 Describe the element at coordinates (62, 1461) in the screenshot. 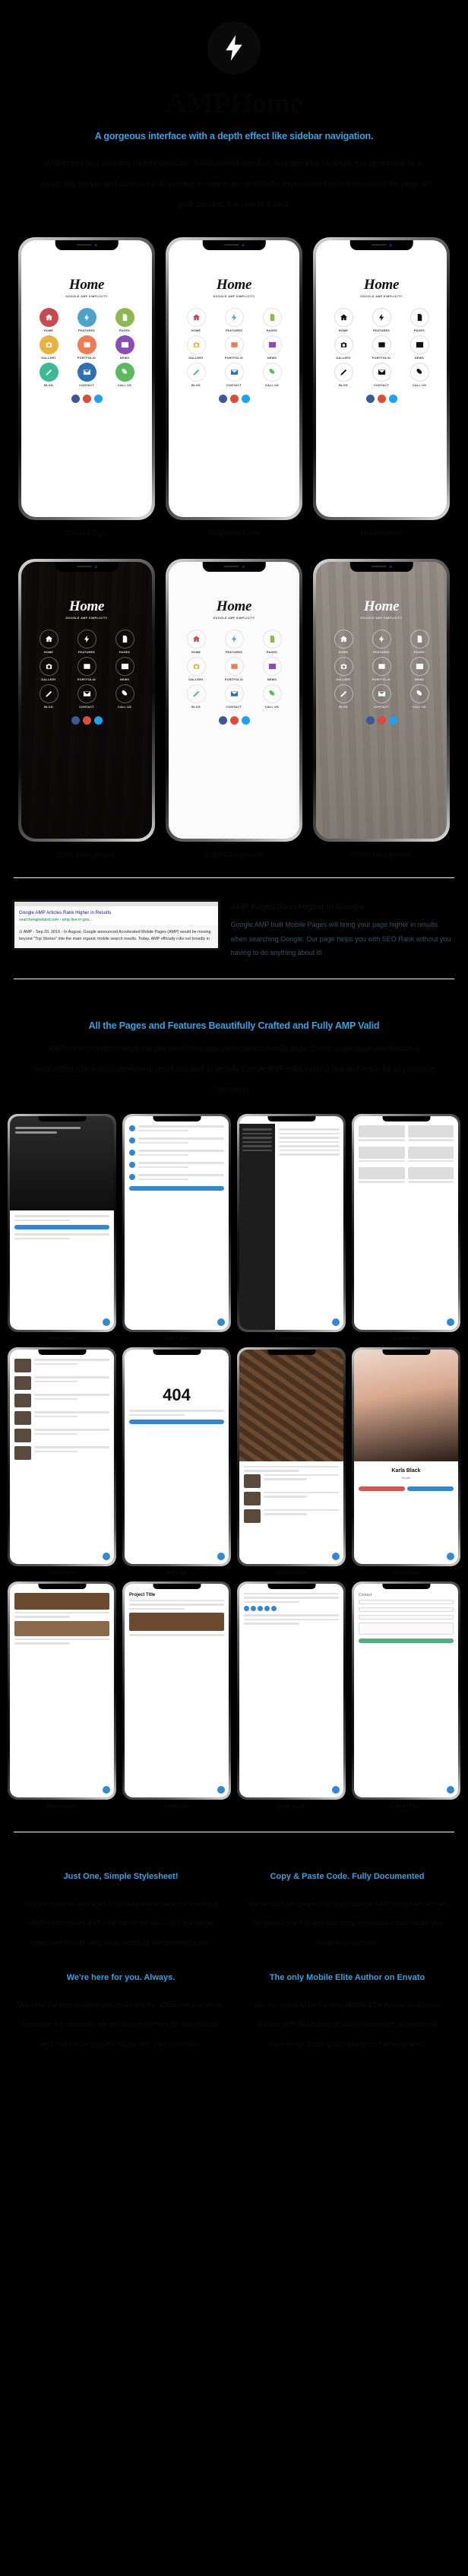

I see `showcase-item: News Feed` at that location.